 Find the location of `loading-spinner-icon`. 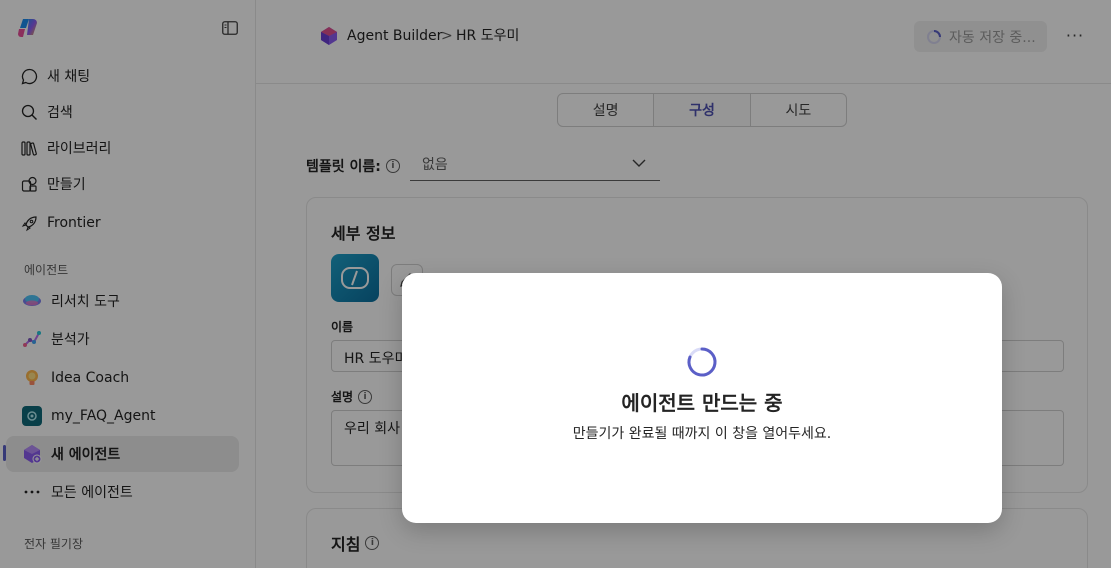

loading-spinner-icon is located at coordinates (702, 362).